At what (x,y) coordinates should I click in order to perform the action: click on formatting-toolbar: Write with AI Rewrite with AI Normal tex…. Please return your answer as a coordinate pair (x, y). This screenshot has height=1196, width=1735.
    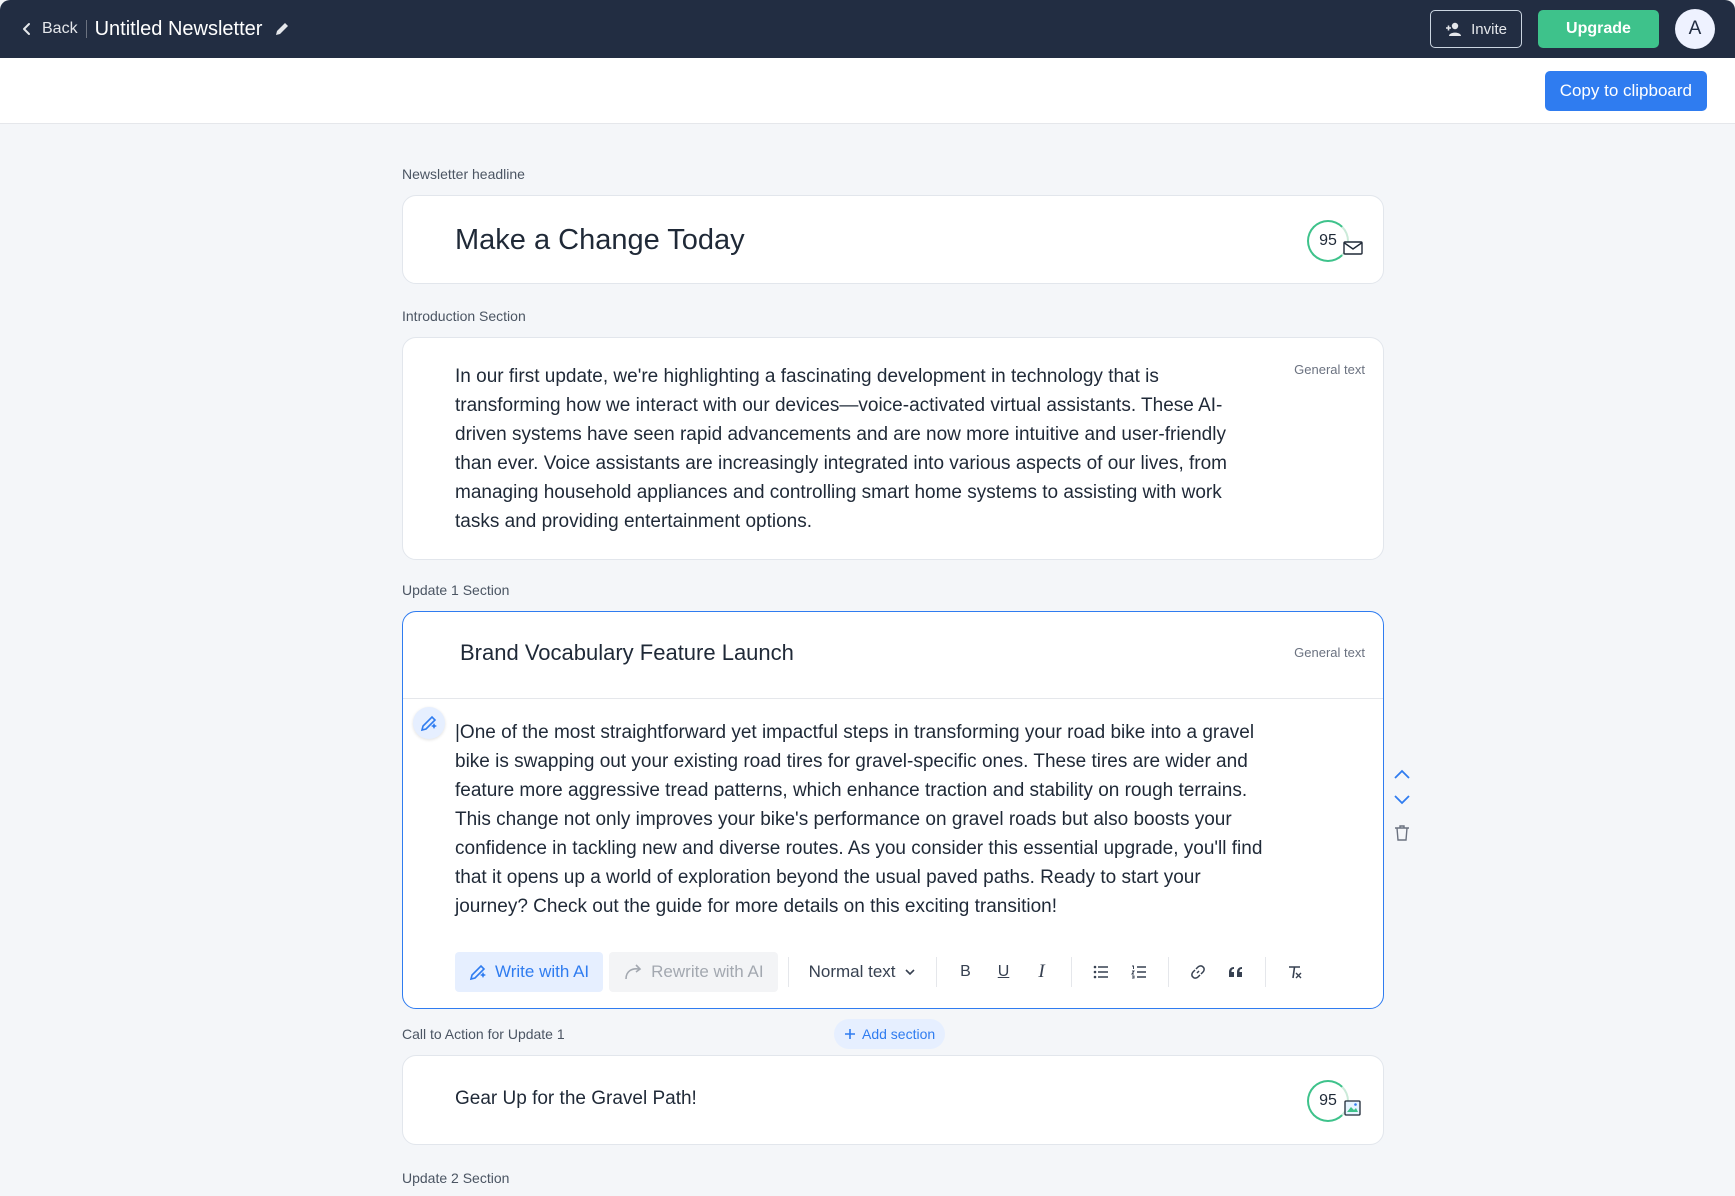
    Looking at the image, I should click on (884, 972).